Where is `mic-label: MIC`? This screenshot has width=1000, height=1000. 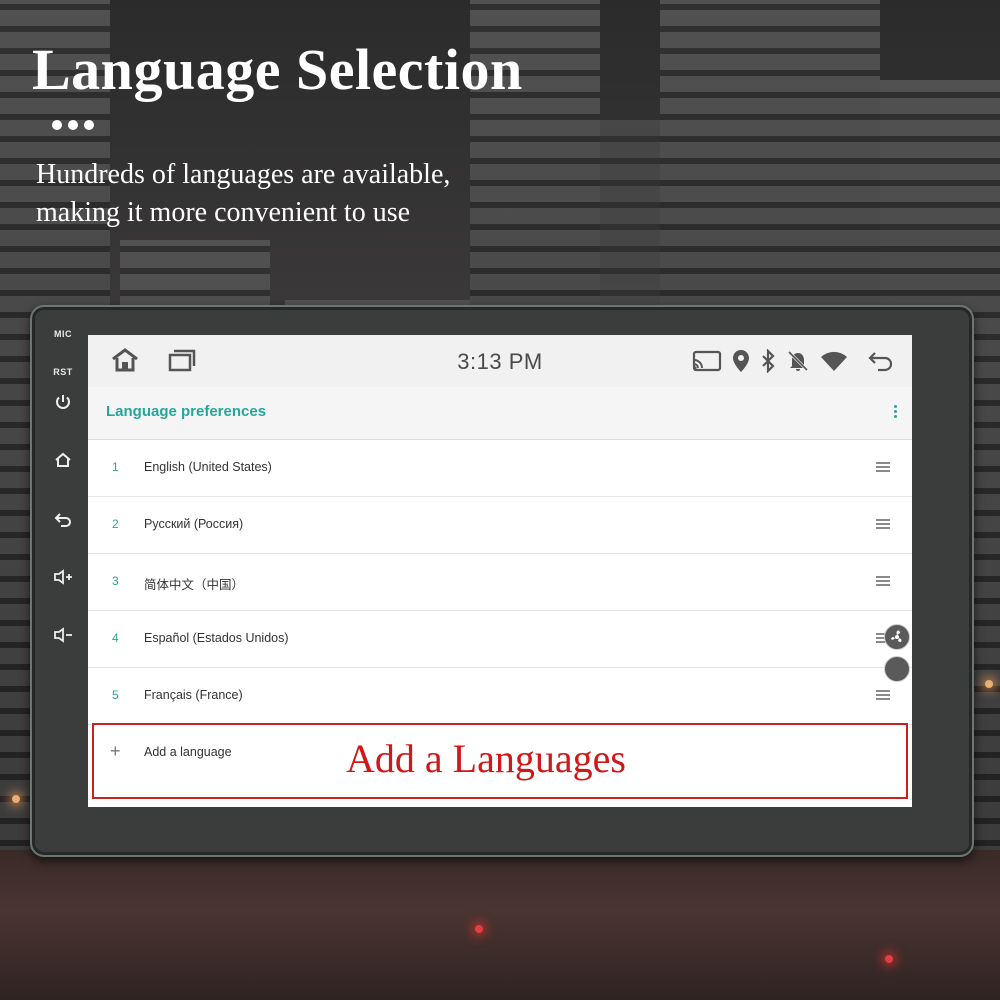 mic-label: MIC is located at coordinates (63, 334).